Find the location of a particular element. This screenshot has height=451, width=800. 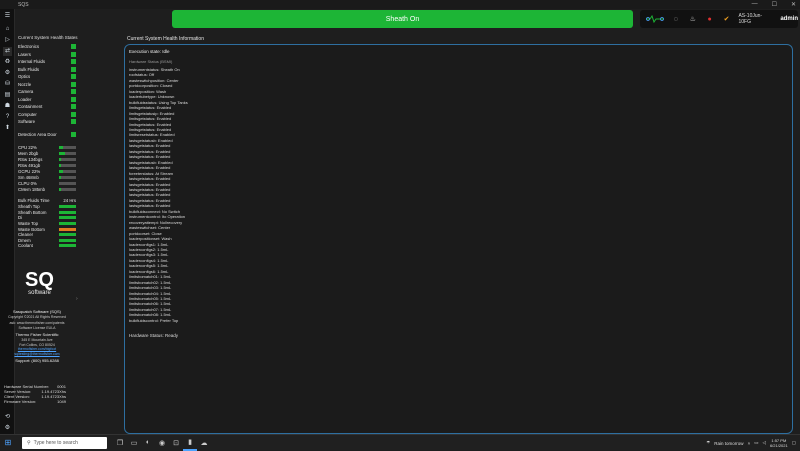

resource-label: Sm 468mb is located at coordinates (28, 177).